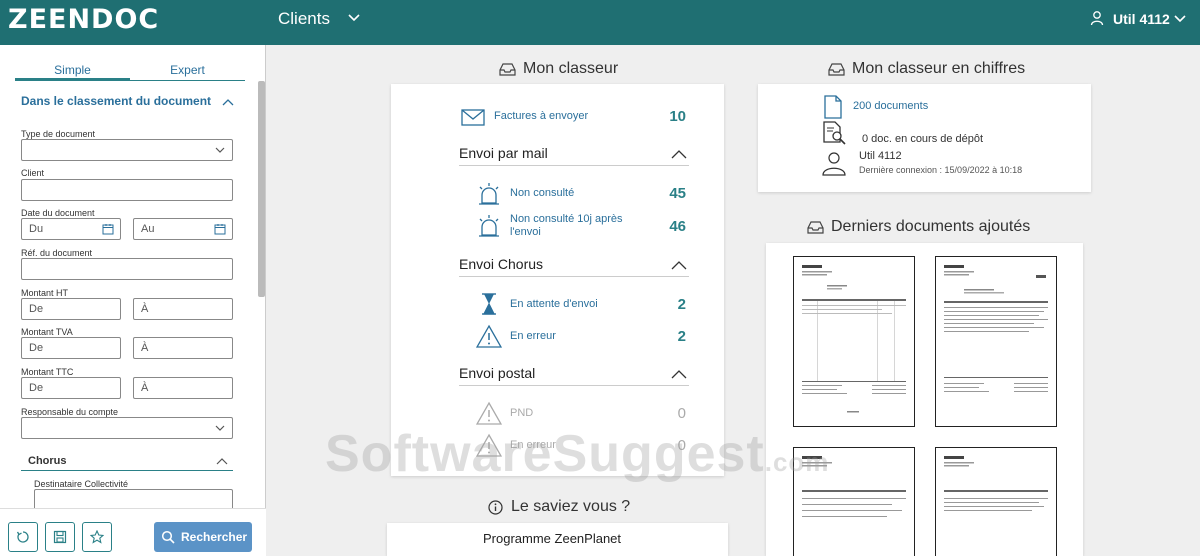 The width and height of the screenshot is (1200, 556). Describe the element at coordinates (671, 304) in the screenshot. I see `attente-envoi-count: 2` at that location.